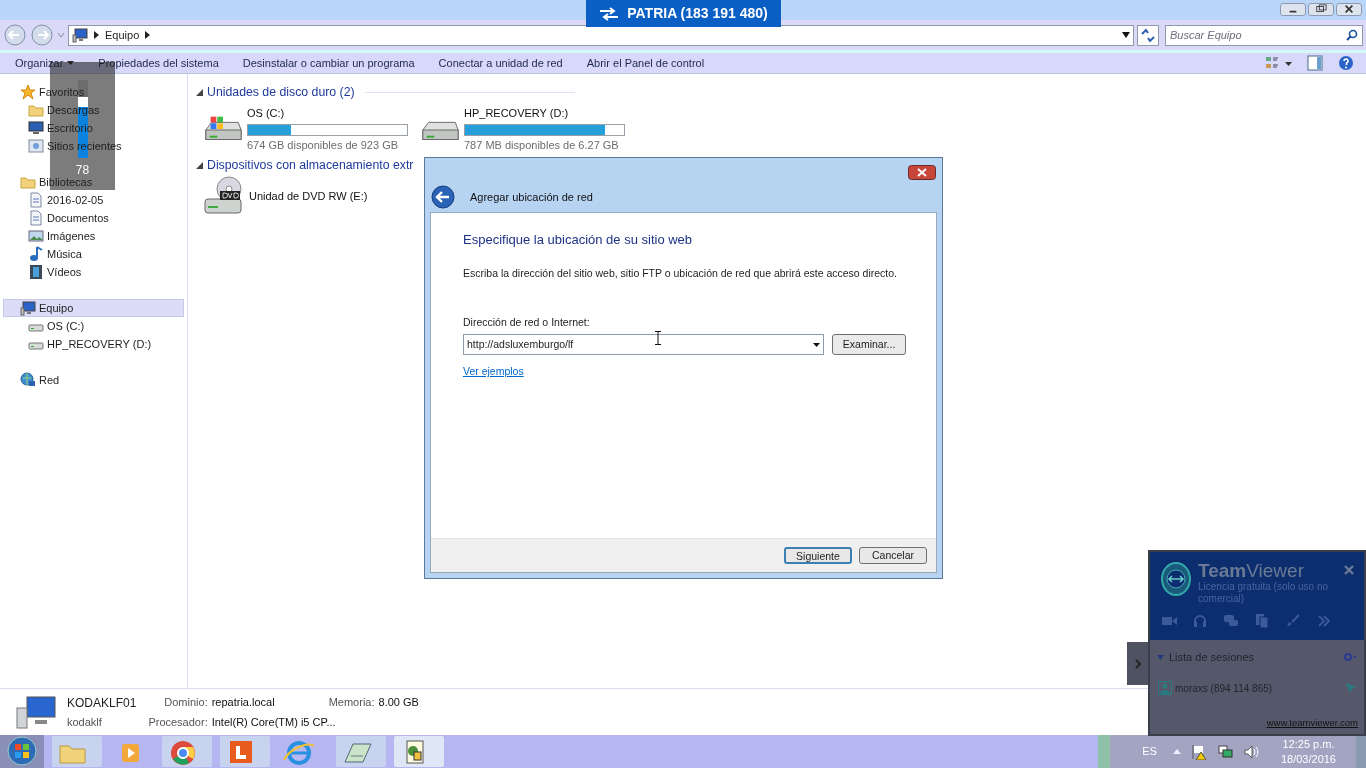  I want to click on volume-reading: 78, so click(82, 170).